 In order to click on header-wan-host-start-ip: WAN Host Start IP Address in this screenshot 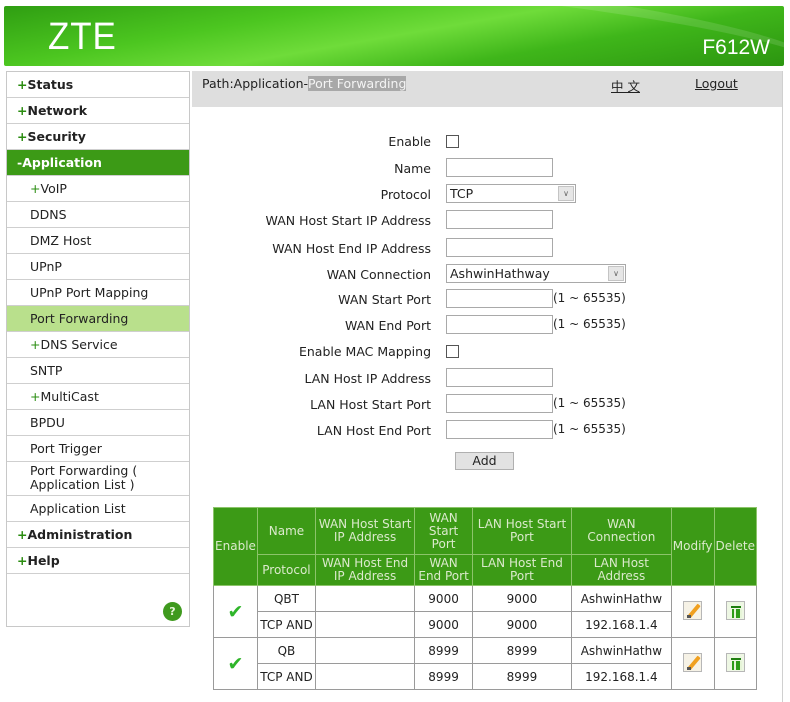, I will do `click(365, 531)`.